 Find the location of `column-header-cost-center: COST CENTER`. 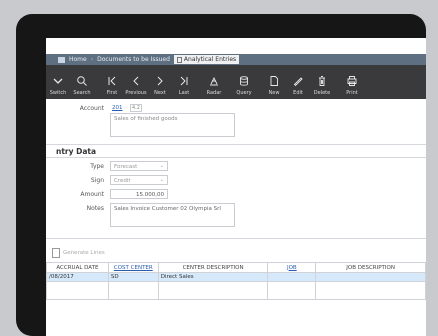

column-header-cost-center: COST CENTER is located at coordinates (133, 267).